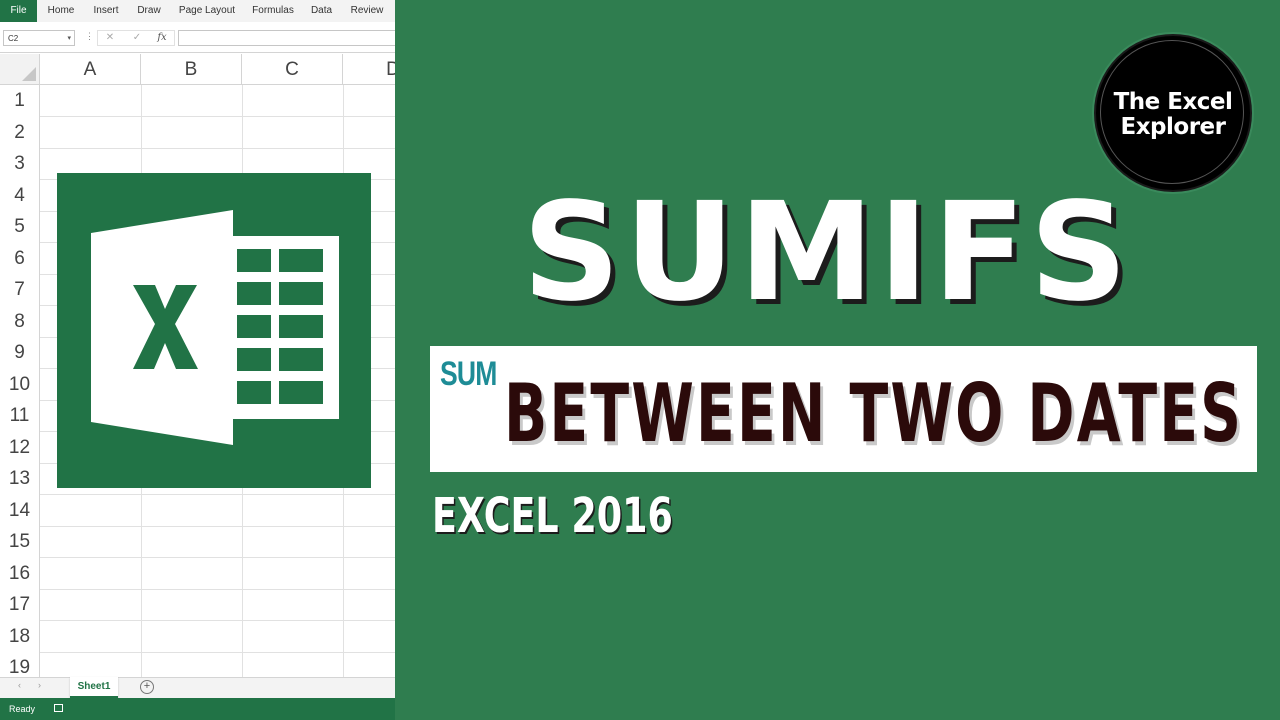  I want to click on tab-draw: Draw, so click(149, 11).